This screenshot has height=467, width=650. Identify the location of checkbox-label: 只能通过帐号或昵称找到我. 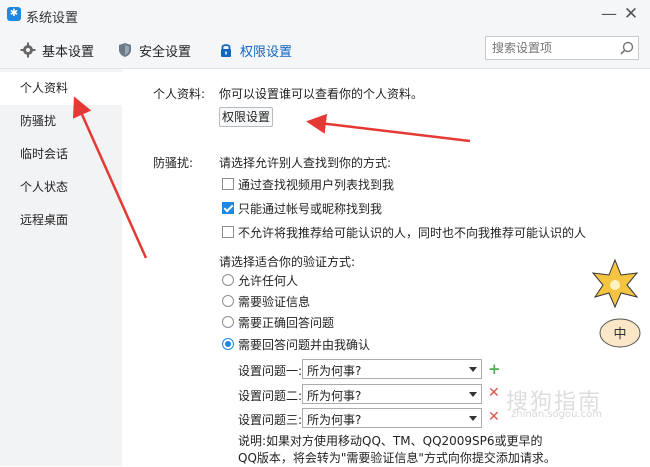
(310, 209).